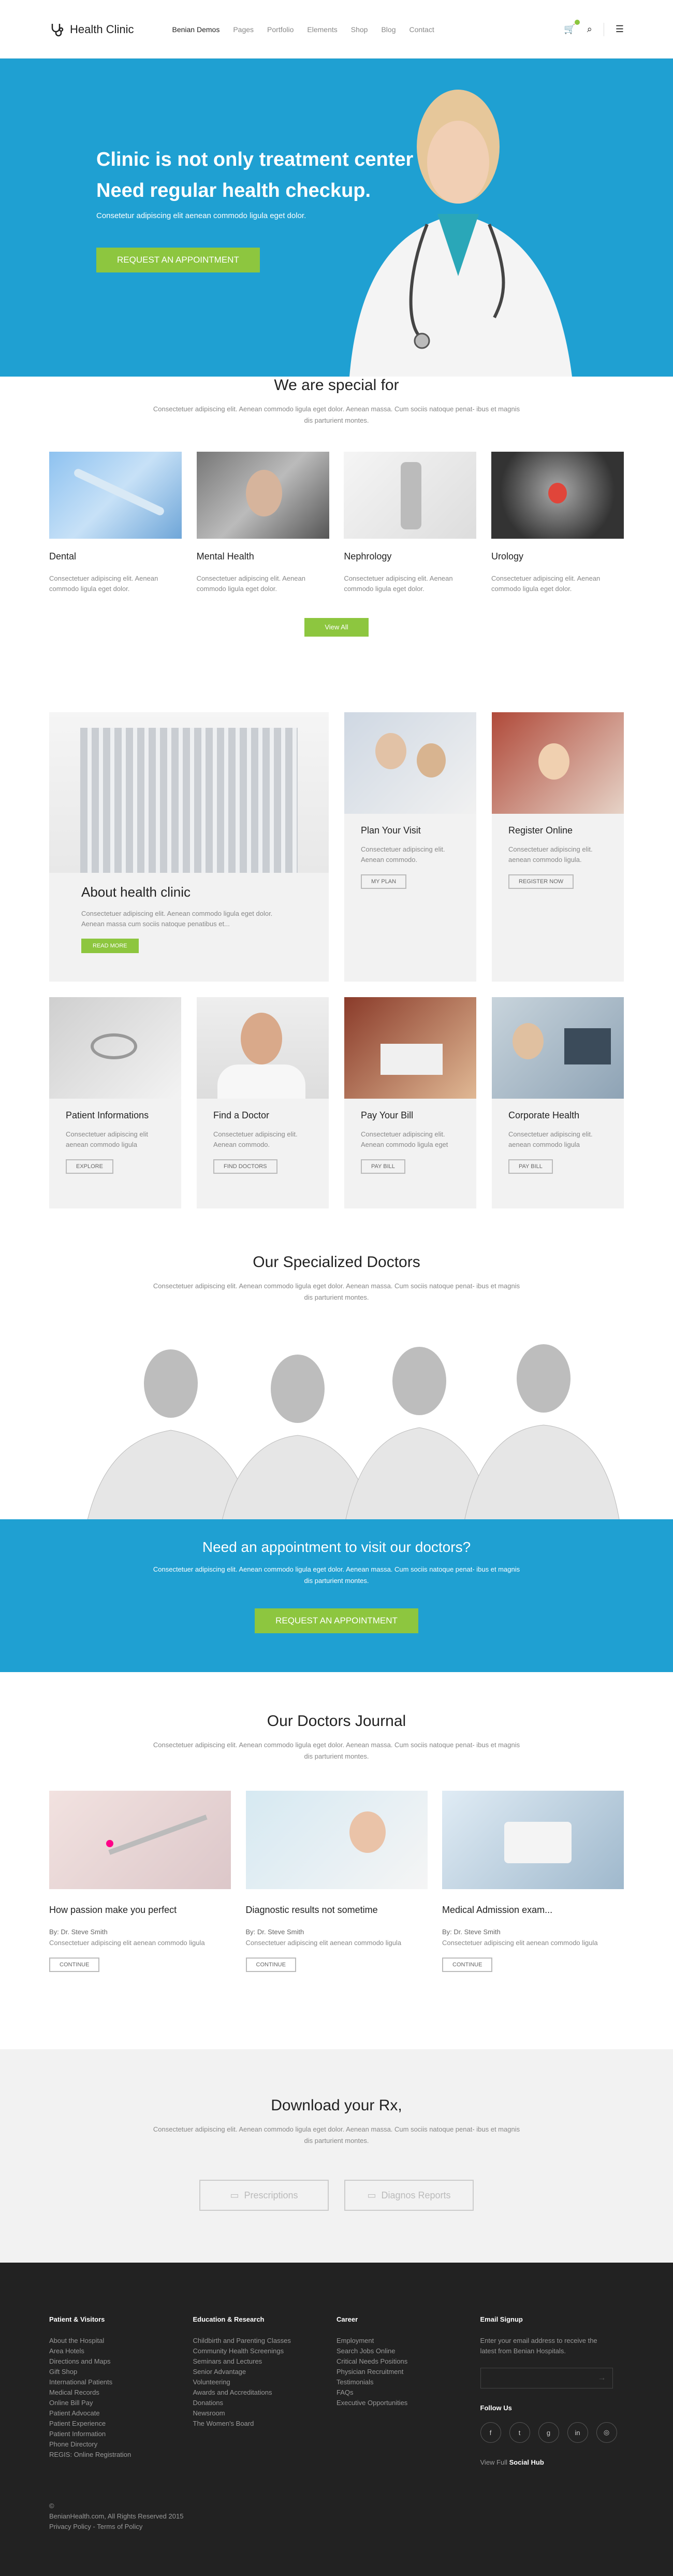 The height and width of the screenshot is (2576, 673). Describe the element at coordinates (121, 2361) in the screenshot. I see `footer-link: Directions and Maps` at that location.